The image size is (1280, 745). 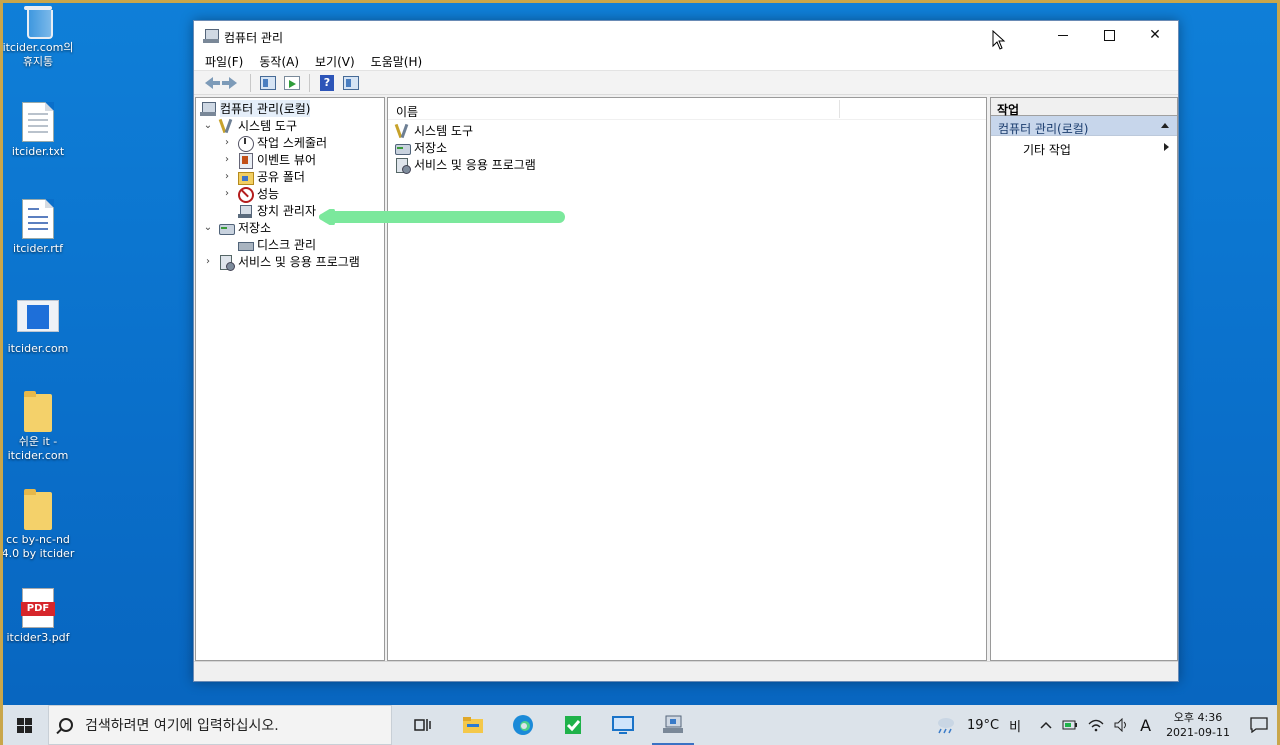 What do you see at coordinates (1145, 725) in the screenshot?
I see `input-method-indicator: A` at bounding box center [1145, 725].